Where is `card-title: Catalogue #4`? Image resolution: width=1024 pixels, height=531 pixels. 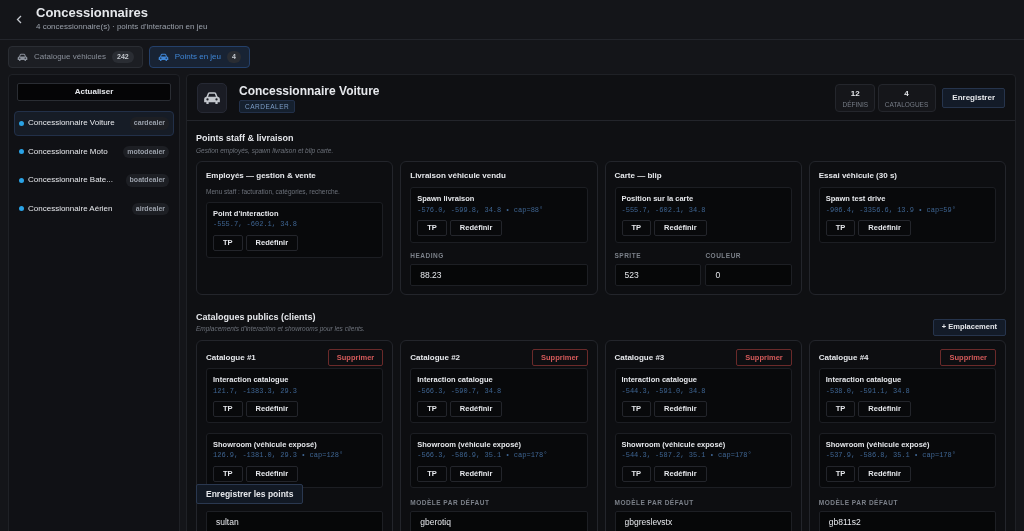 card-title: Catalogue #4 is located at coordinates (843, 357).